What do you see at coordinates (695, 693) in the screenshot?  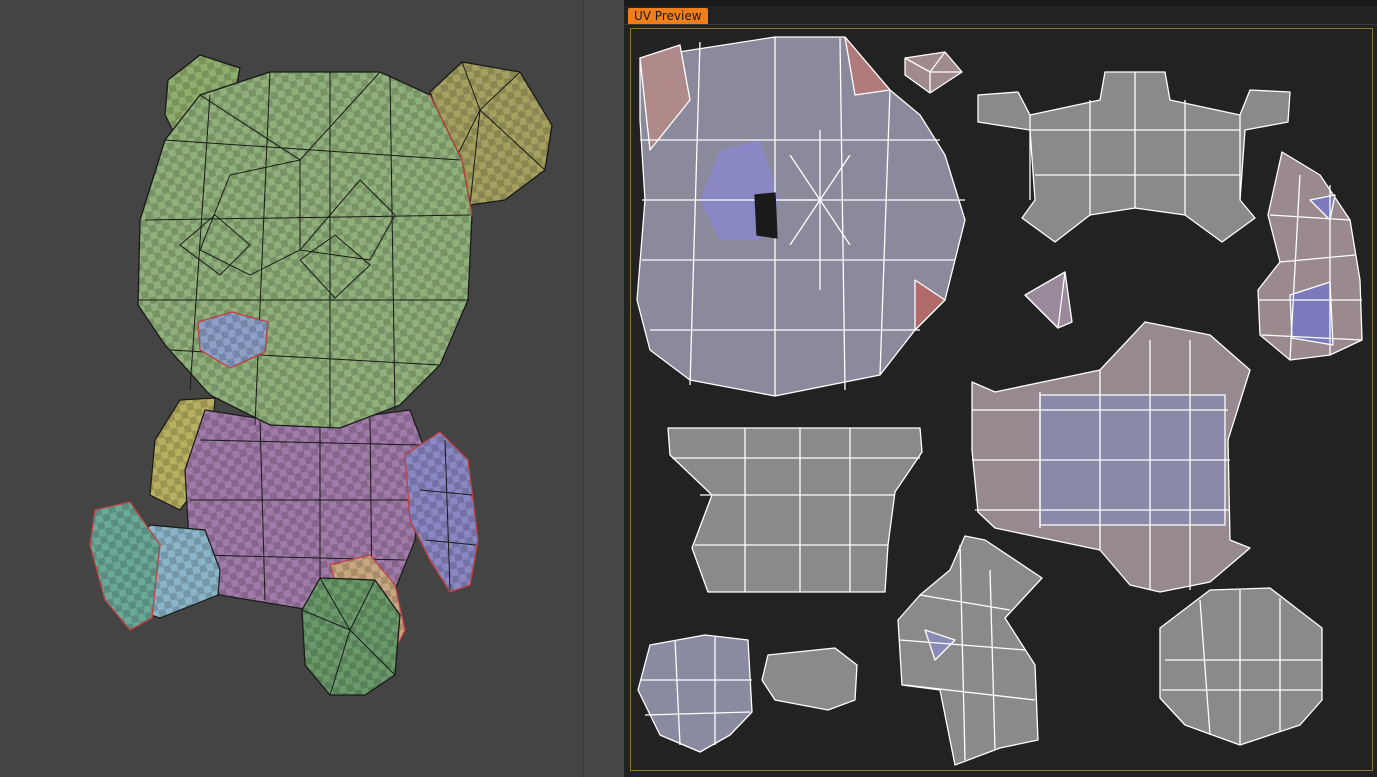 I see `uv-island-foot-left` at bounding box center [695, 693].